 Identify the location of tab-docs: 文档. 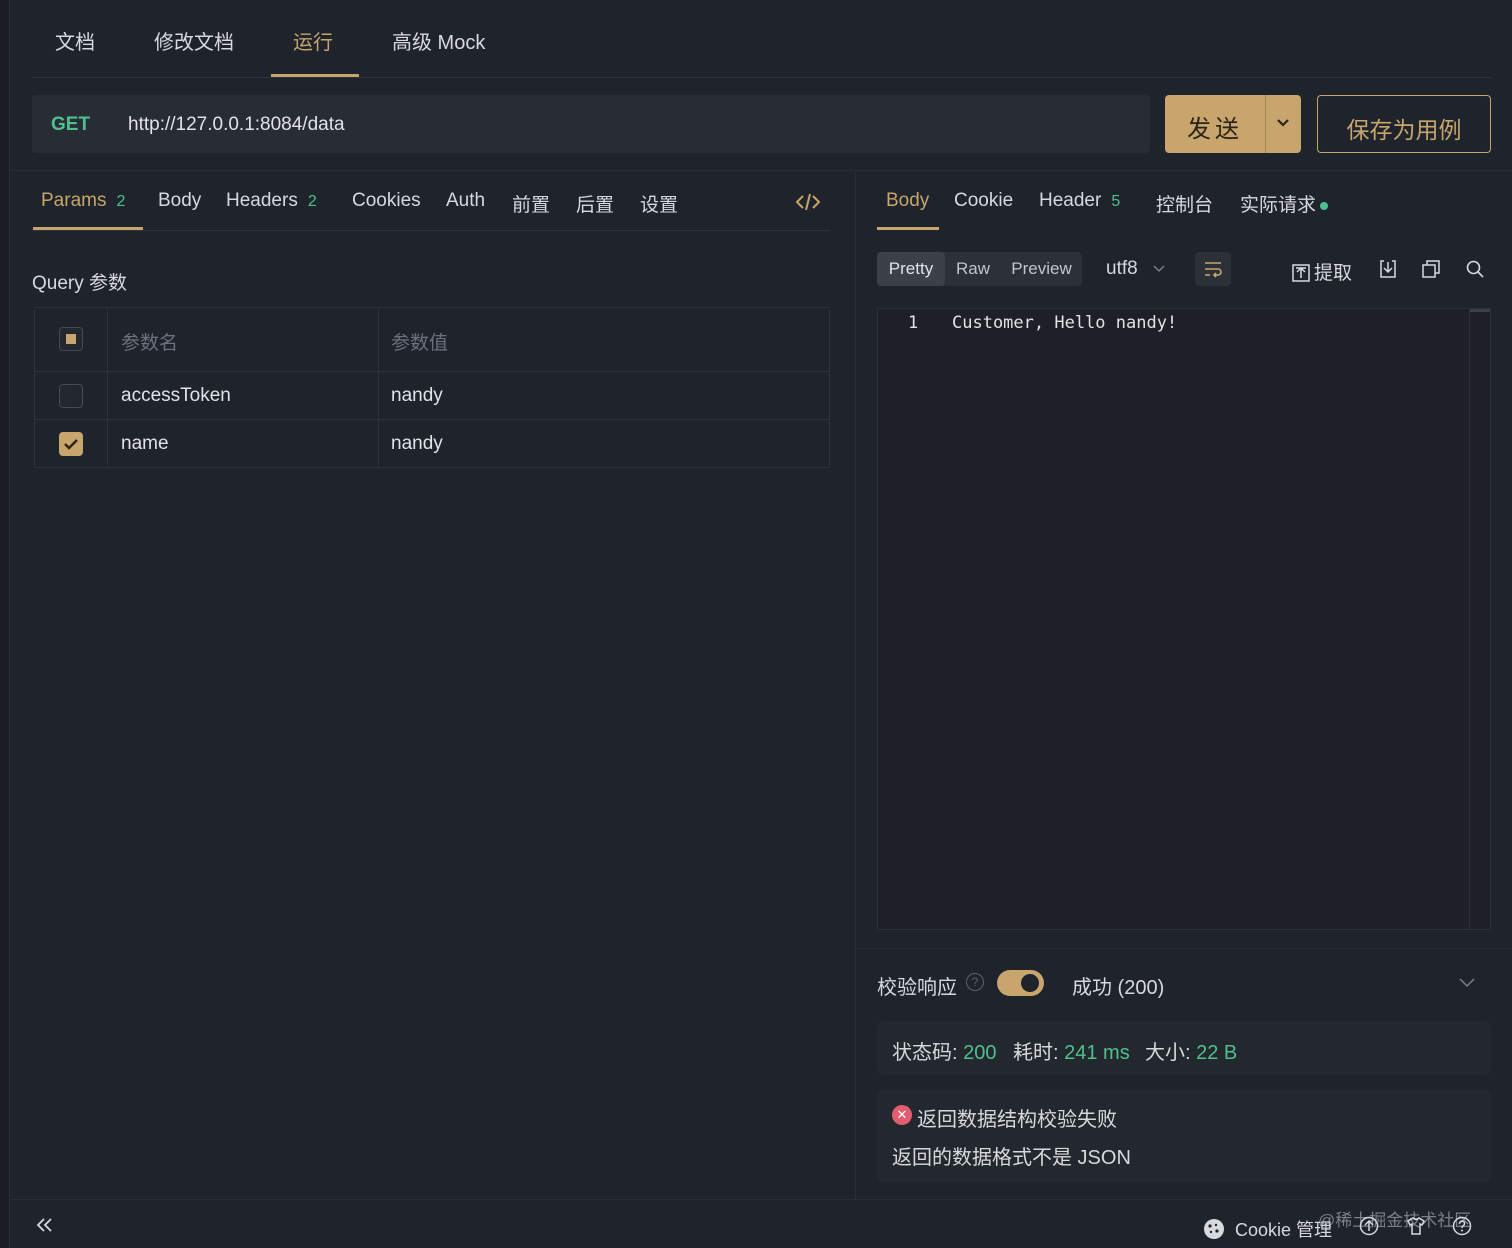
(75, 40).